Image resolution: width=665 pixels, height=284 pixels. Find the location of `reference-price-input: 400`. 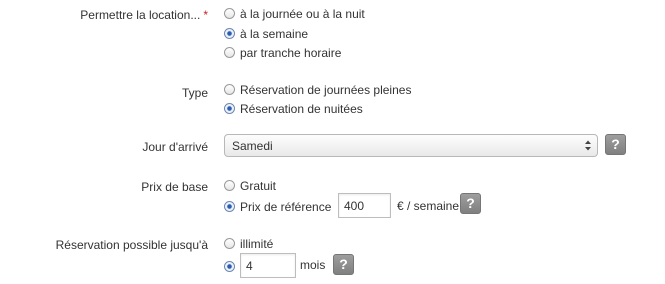

reference-price-input: 400 is located at coordinates (364, 205).